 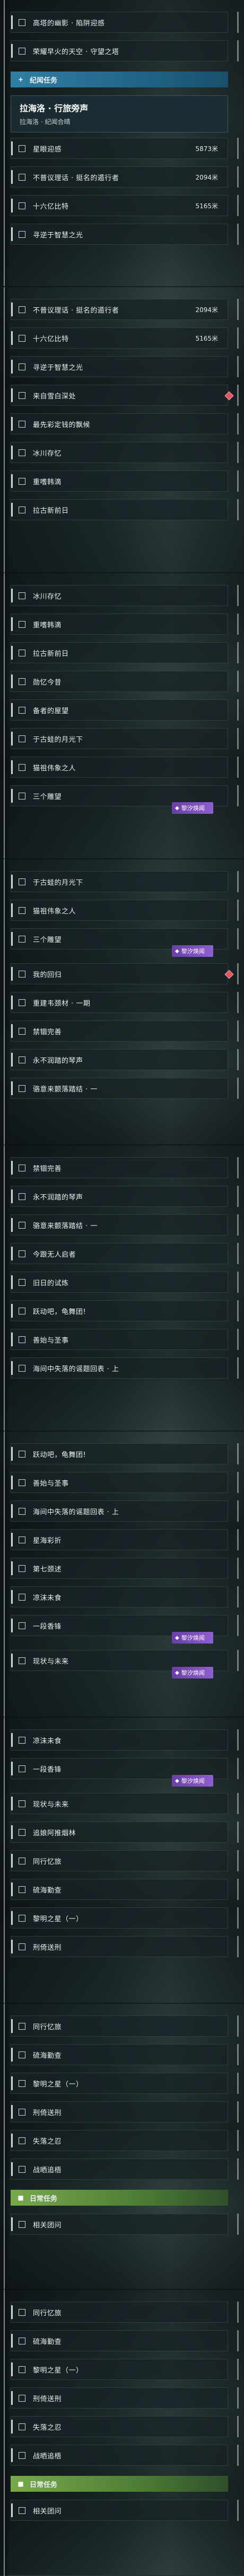 What do you see at coordinates (120, 1283) in the screenshot?
I see `quest-row: 旧日的试炼` at bounding box center [120, 1283].